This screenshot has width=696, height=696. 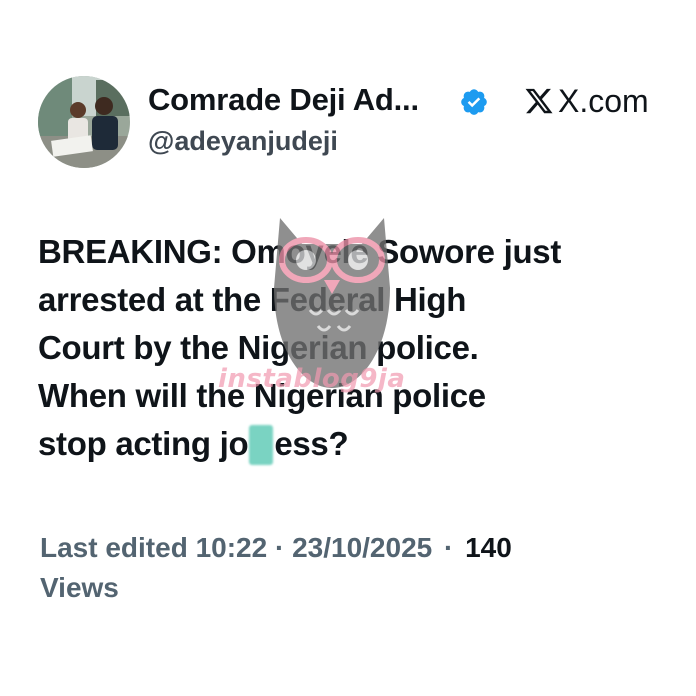 I want to click on tweet-line: BREAKING: Omoyele Sowore just, so click(x=300, y=251).